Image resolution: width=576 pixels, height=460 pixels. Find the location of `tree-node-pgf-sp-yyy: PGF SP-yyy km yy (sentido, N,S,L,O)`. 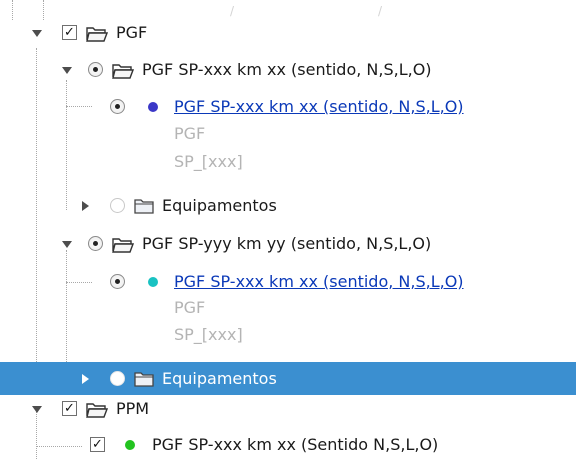

tree-node-pgf-sp-yyy: PGF SP-yyy km yy (sentido, N,S,L,O) is located at coordinates (288, 244).